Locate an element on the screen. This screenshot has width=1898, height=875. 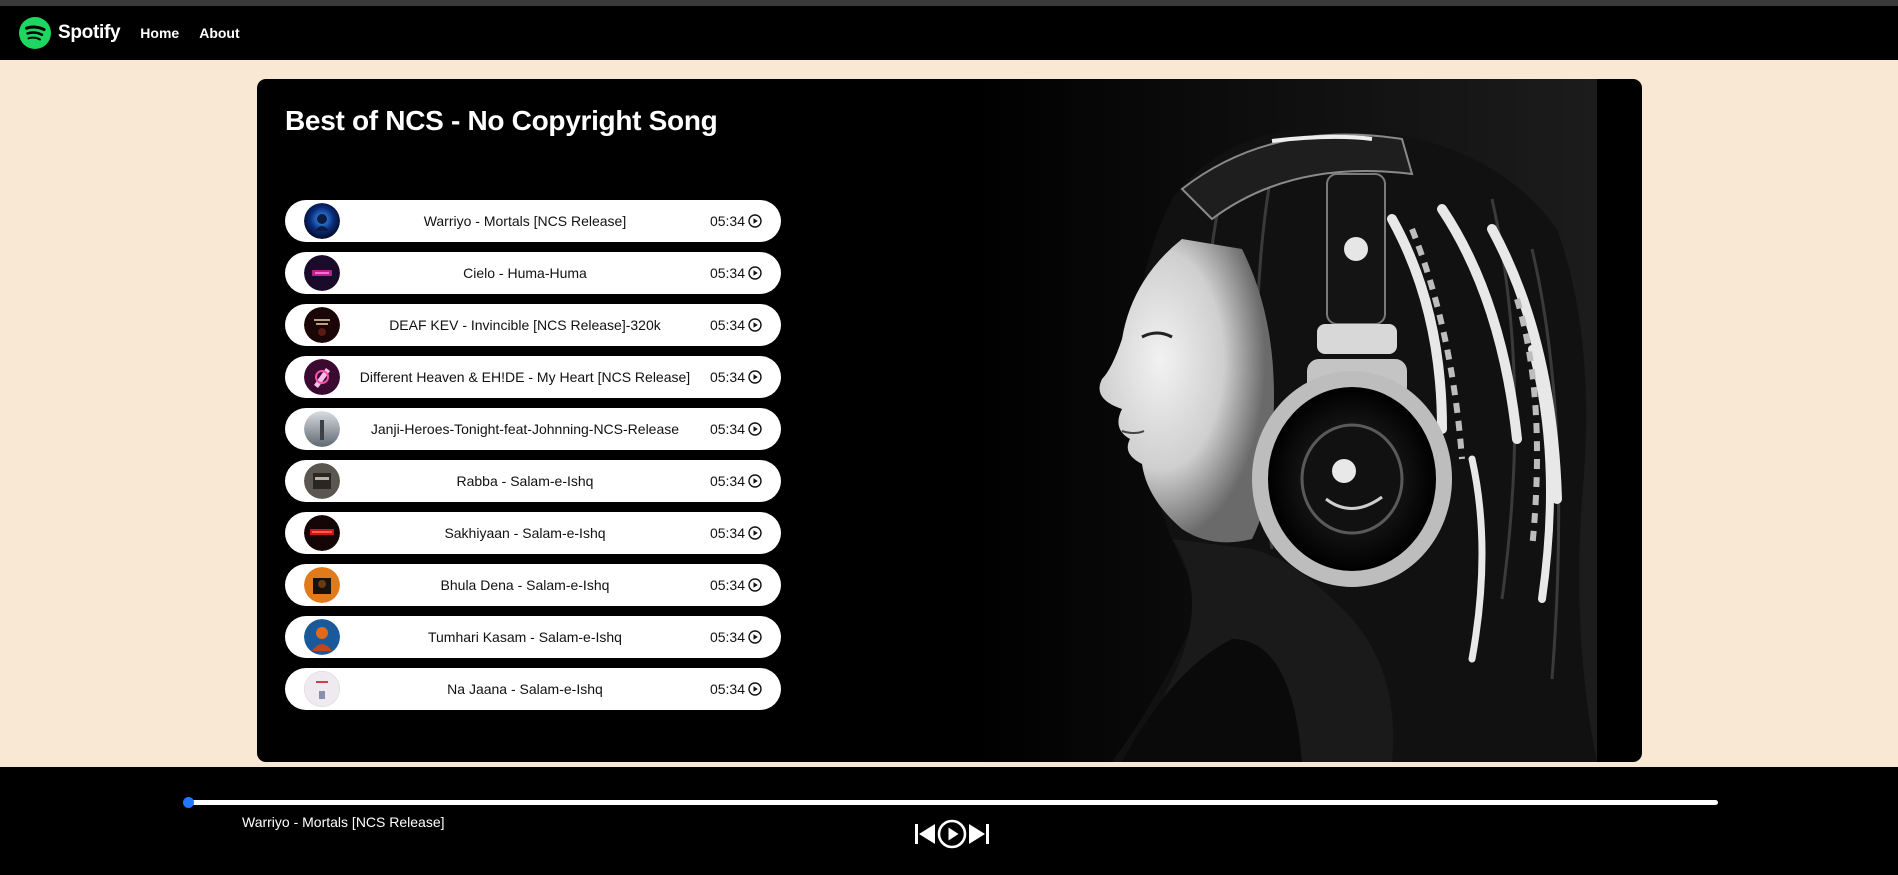
spotify-logo-icon is located at coordinates (35, 33).